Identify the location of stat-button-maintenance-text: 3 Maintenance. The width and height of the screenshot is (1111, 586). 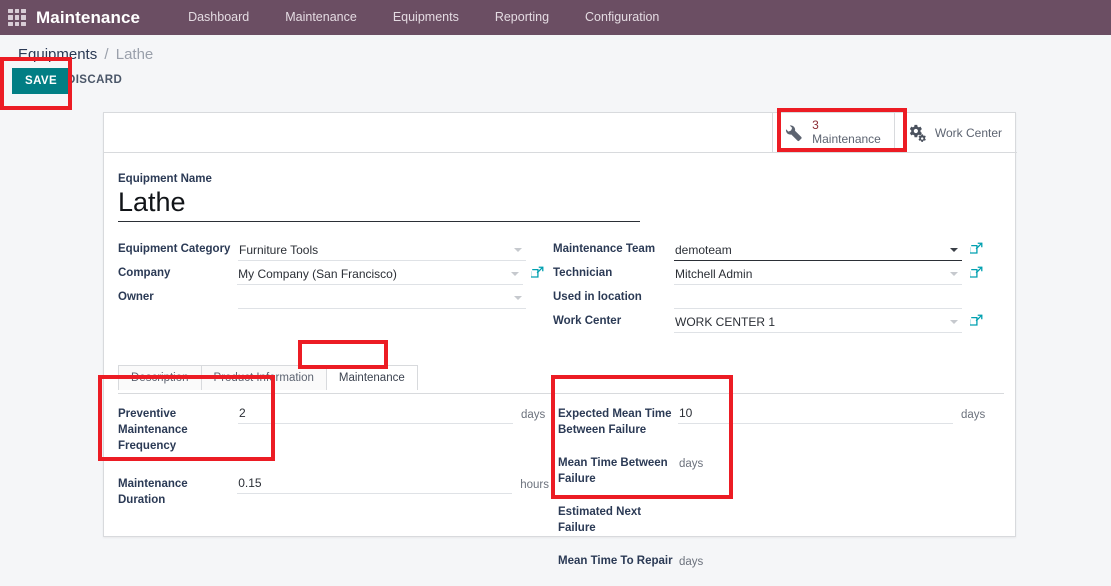
(846, 132).